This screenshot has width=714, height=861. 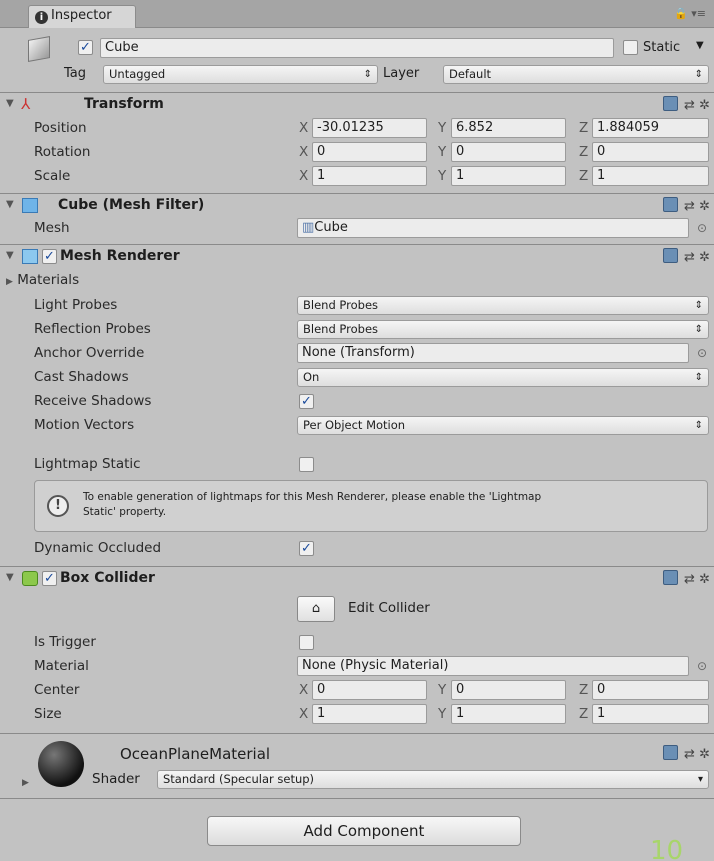 What do you see at coordinates (493, 666) in the screenshot?
I see `physic-material-field: None (Physic Material)` at bounding box center [493, 666].